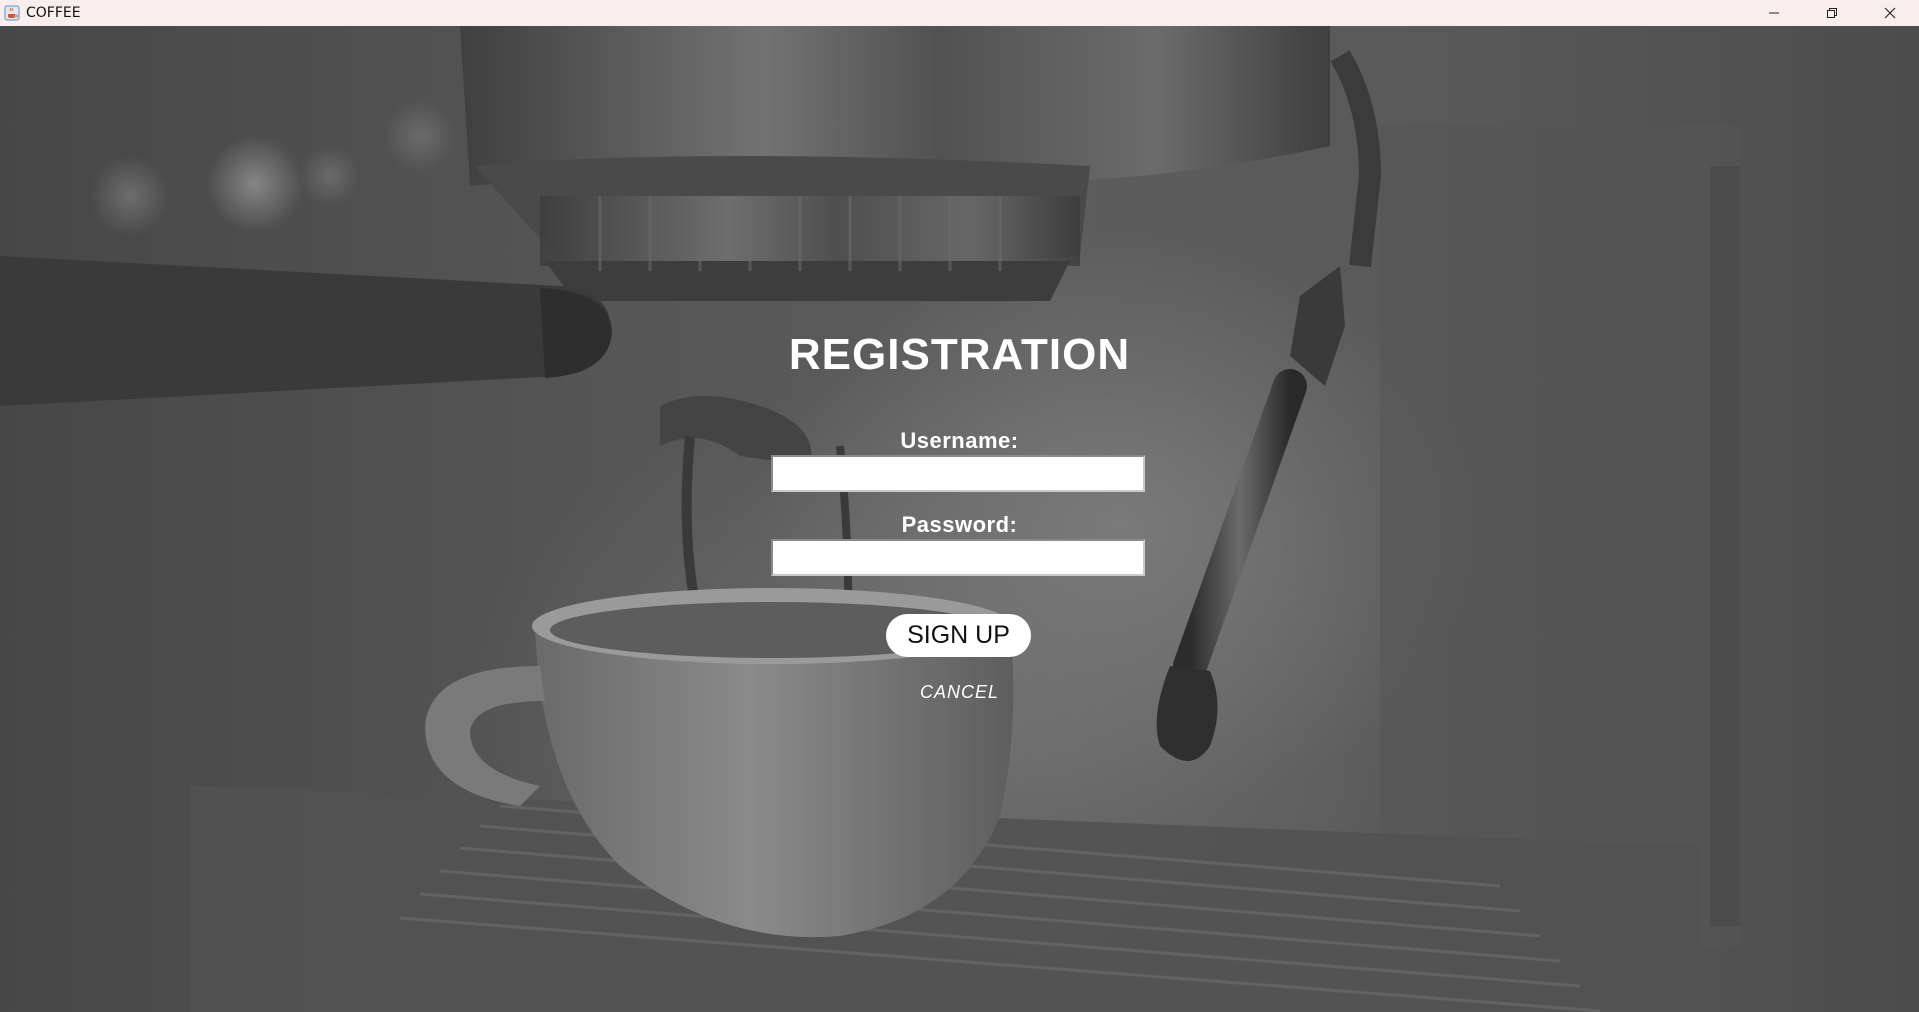 The width and height of the screenshot is (1919, 1012). I want to click on password-label: Password:, so click(959, 524).